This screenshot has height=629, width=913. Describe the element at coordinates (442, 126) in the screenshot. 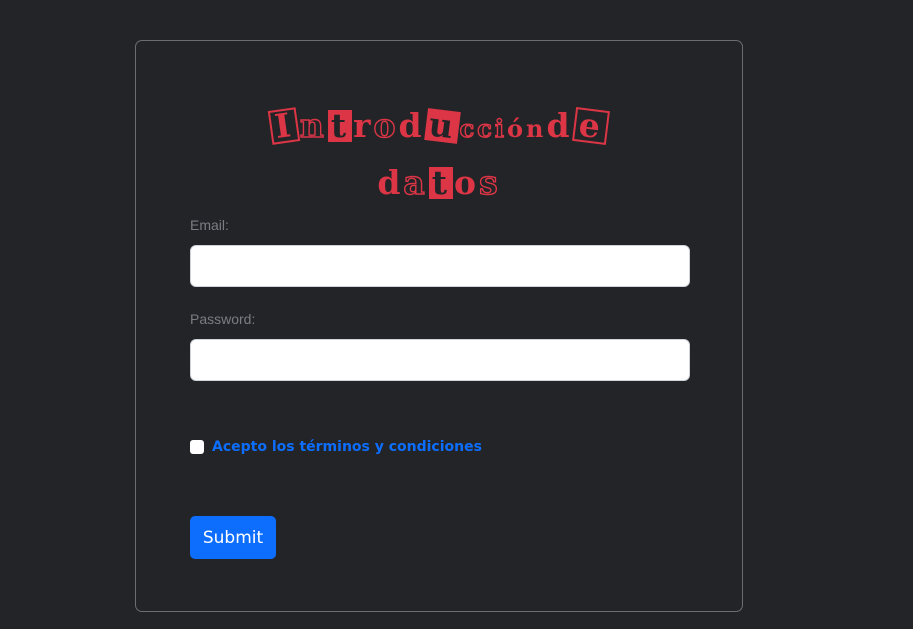

I see `title-glyph: u` at that location.